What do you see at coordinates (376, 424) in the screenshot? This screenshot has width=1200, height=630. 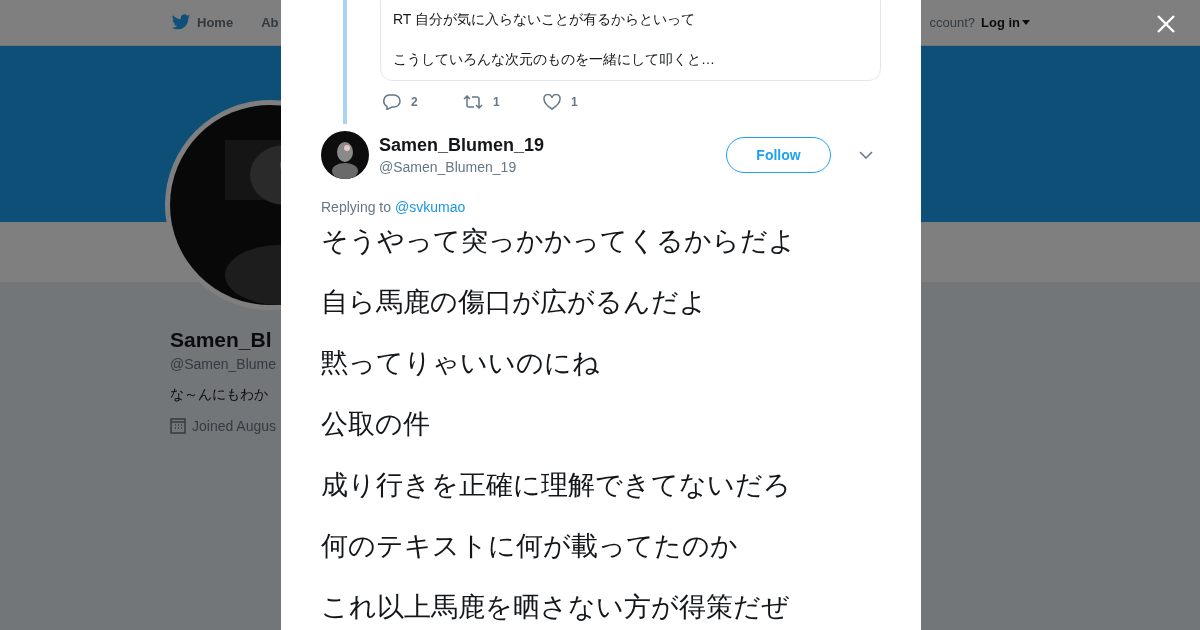 I see `tweet-text: 公取の件` at bounding box center [376, 424].